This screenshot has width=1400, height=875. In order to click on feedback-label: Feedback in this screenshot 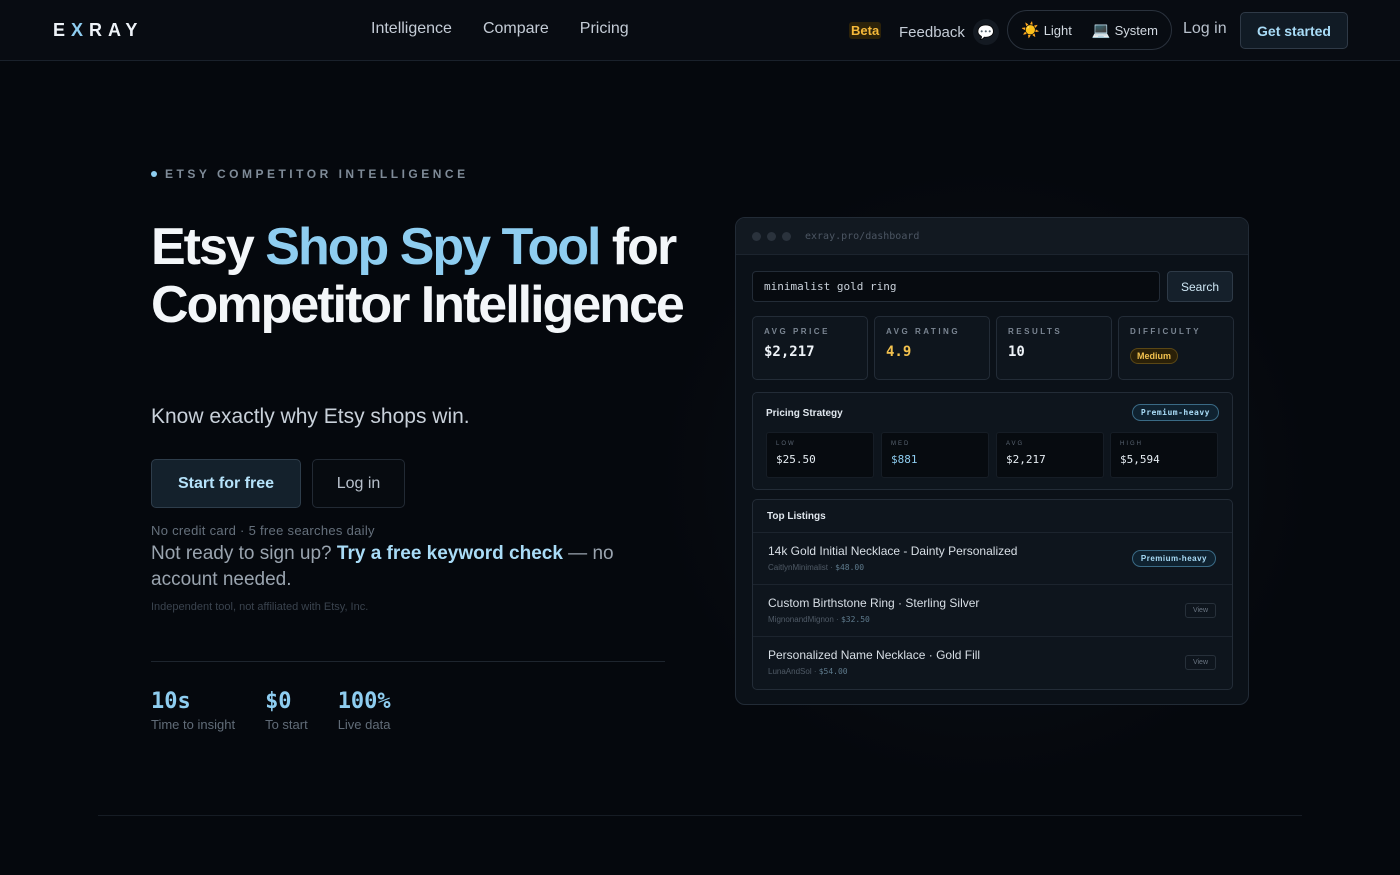, I will do `click(932, 32)`.